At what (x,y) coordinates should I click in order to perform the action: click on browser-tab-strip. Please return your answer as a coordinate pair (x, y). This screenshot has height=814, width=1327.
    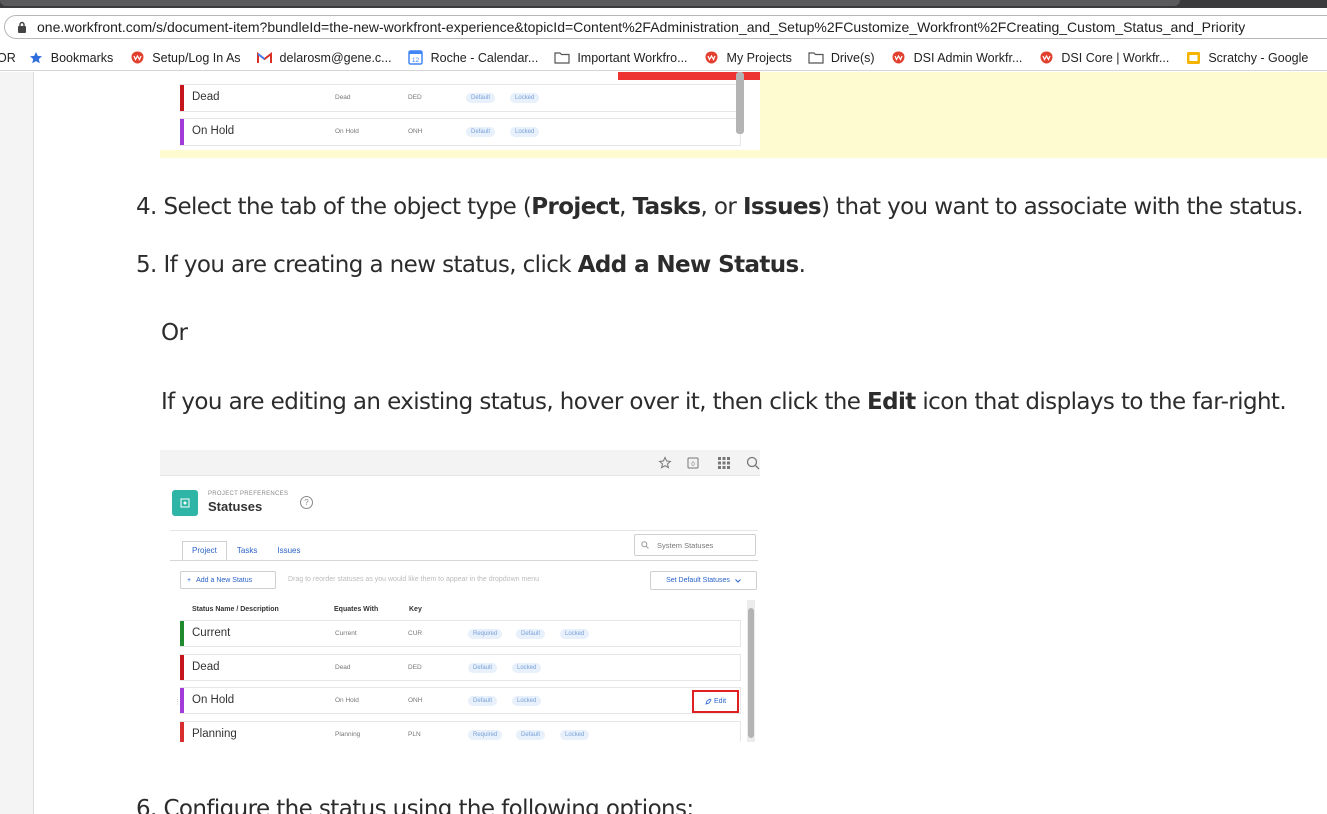
    Looking at the image, I should click on (663, 4).